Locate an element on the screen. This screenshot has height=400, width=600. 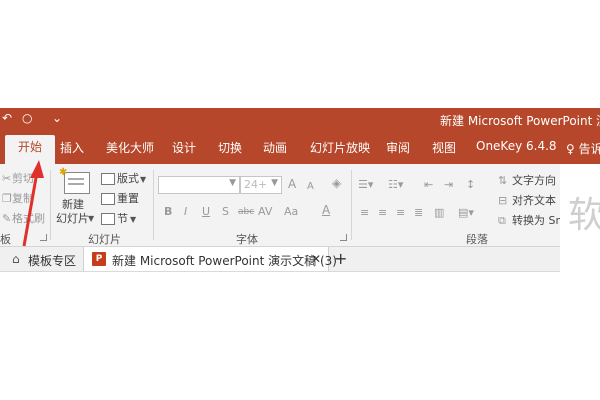
arrow-head is located at coordinates (37, 169).